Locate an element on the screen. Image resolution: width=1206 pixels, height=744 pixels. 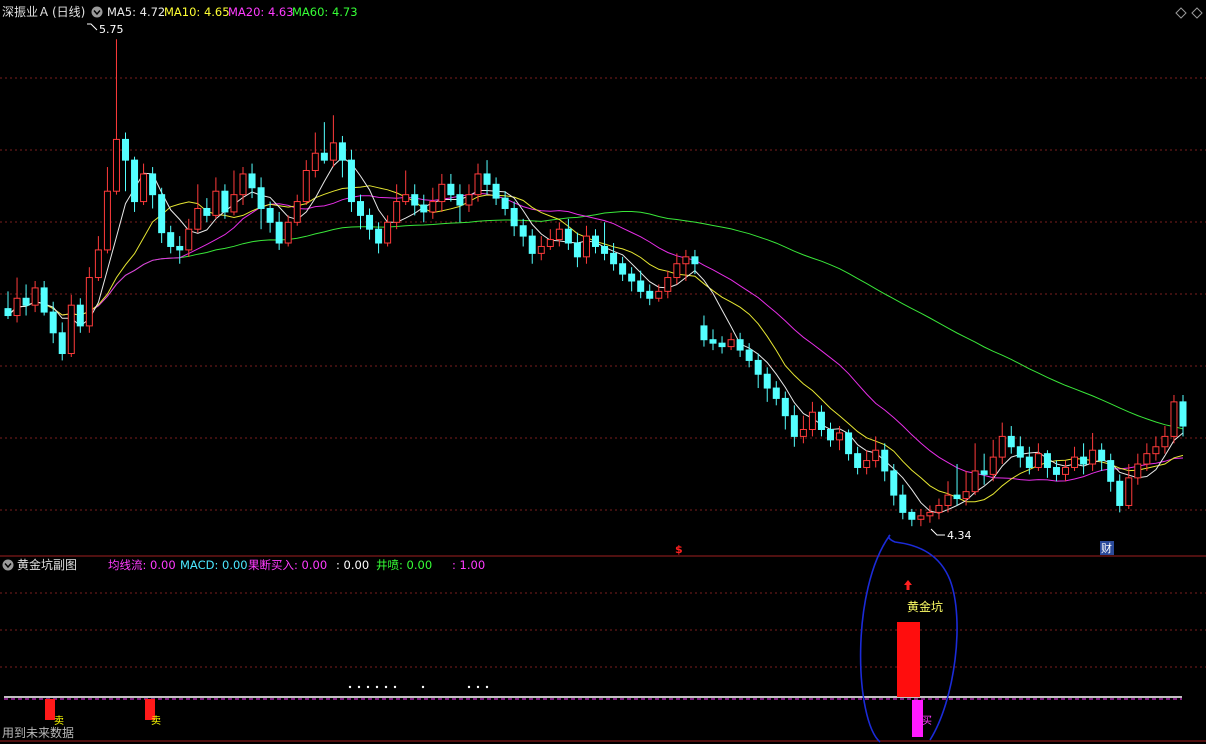
golden-pit-label: 黄金坑 is located at coordinates (925, 606).